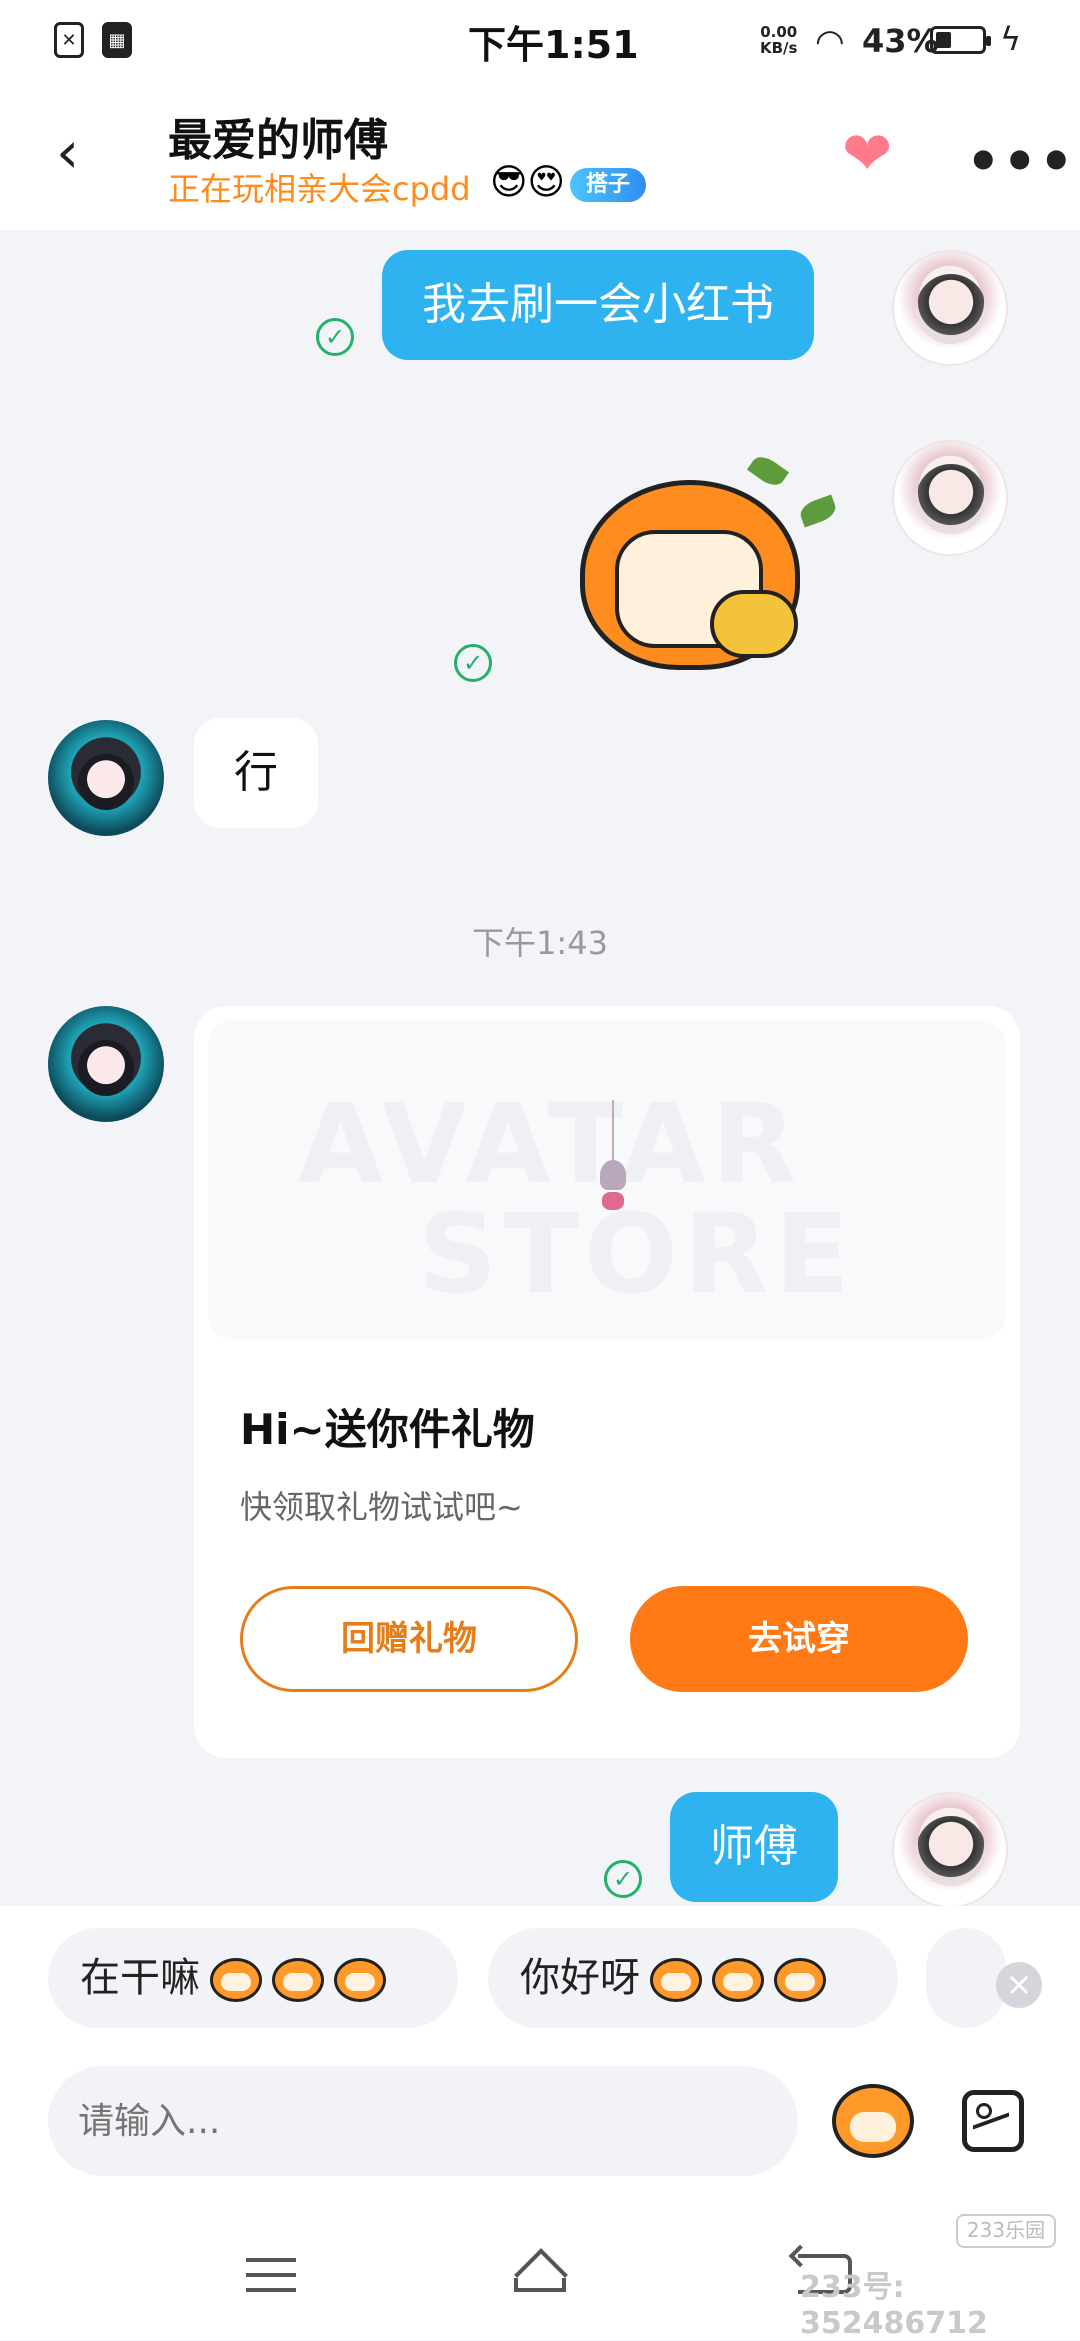  Describe the element at coordinates (830, 42) in the screenshot. I see `wifi-icon: ◠` at that location.